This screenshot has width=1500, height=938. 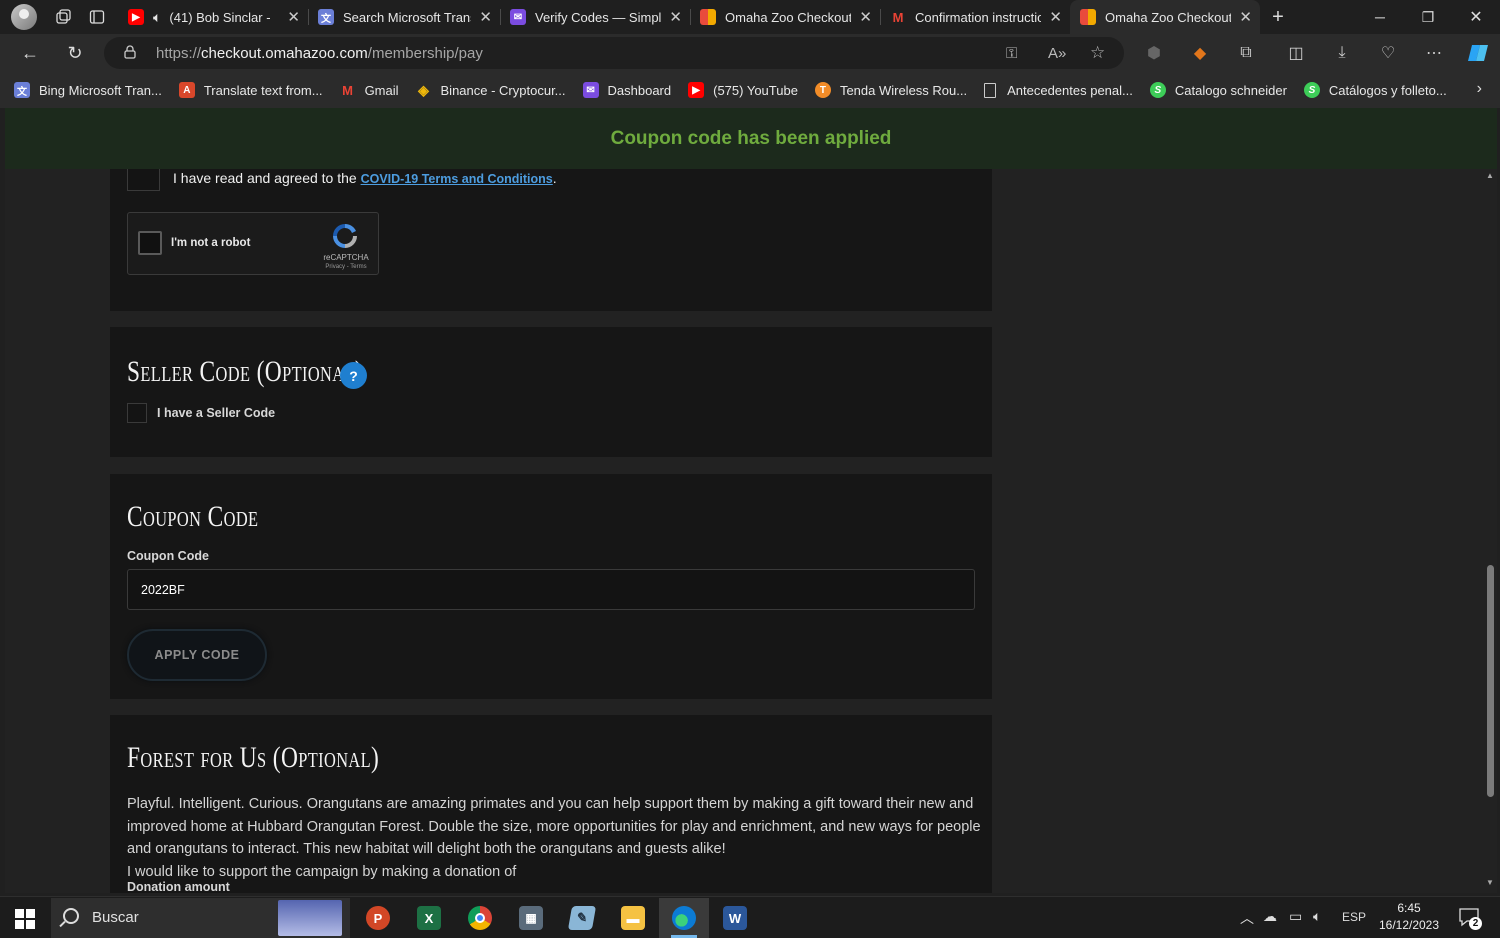 What do you see at coordinates (150, 243) in the screenshot?
I see `recaptcha-checkbox` at bounding box center [150, 243].